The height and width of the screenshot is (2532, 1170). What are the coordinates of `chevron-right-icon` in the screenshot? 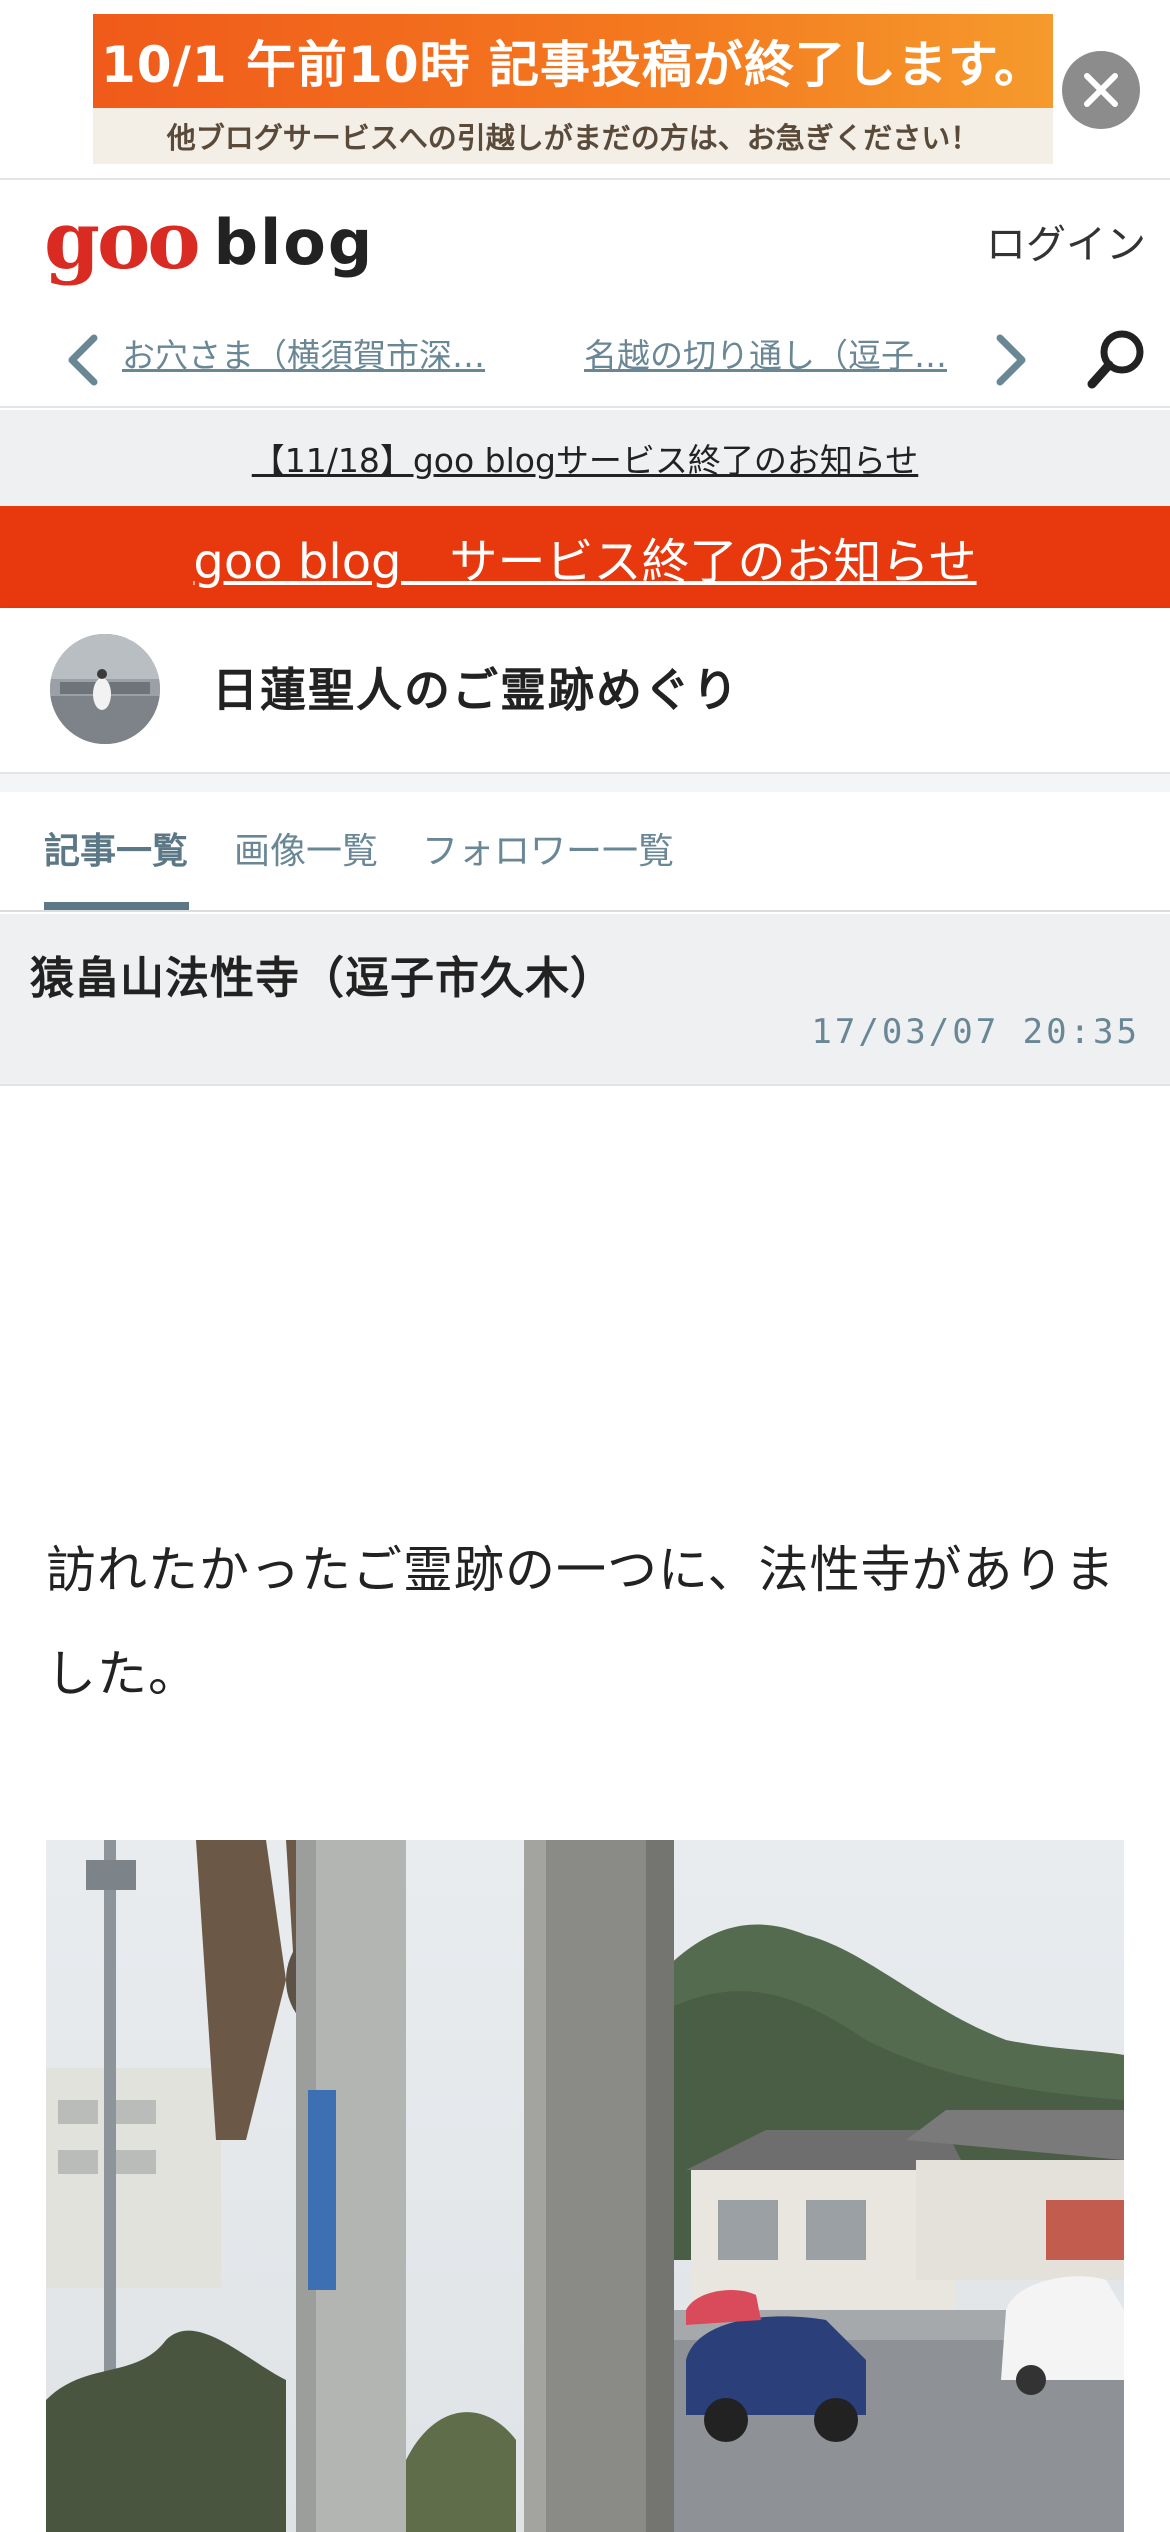 It's located at (1010, 360).